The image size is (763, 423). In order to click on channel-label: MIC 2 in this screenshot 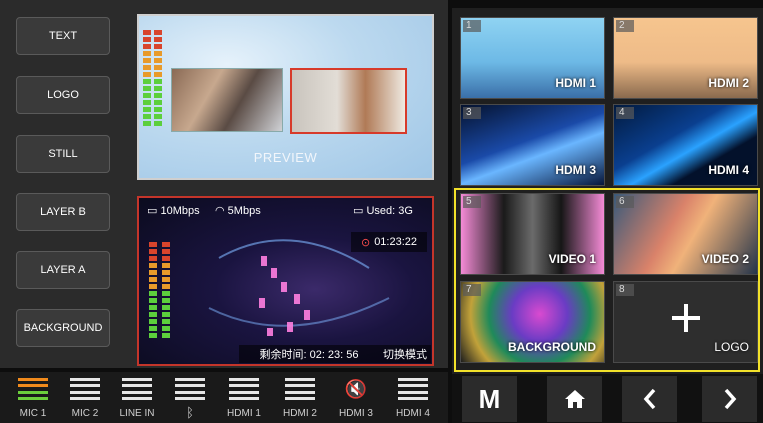, I will do `click(85, 413)`.